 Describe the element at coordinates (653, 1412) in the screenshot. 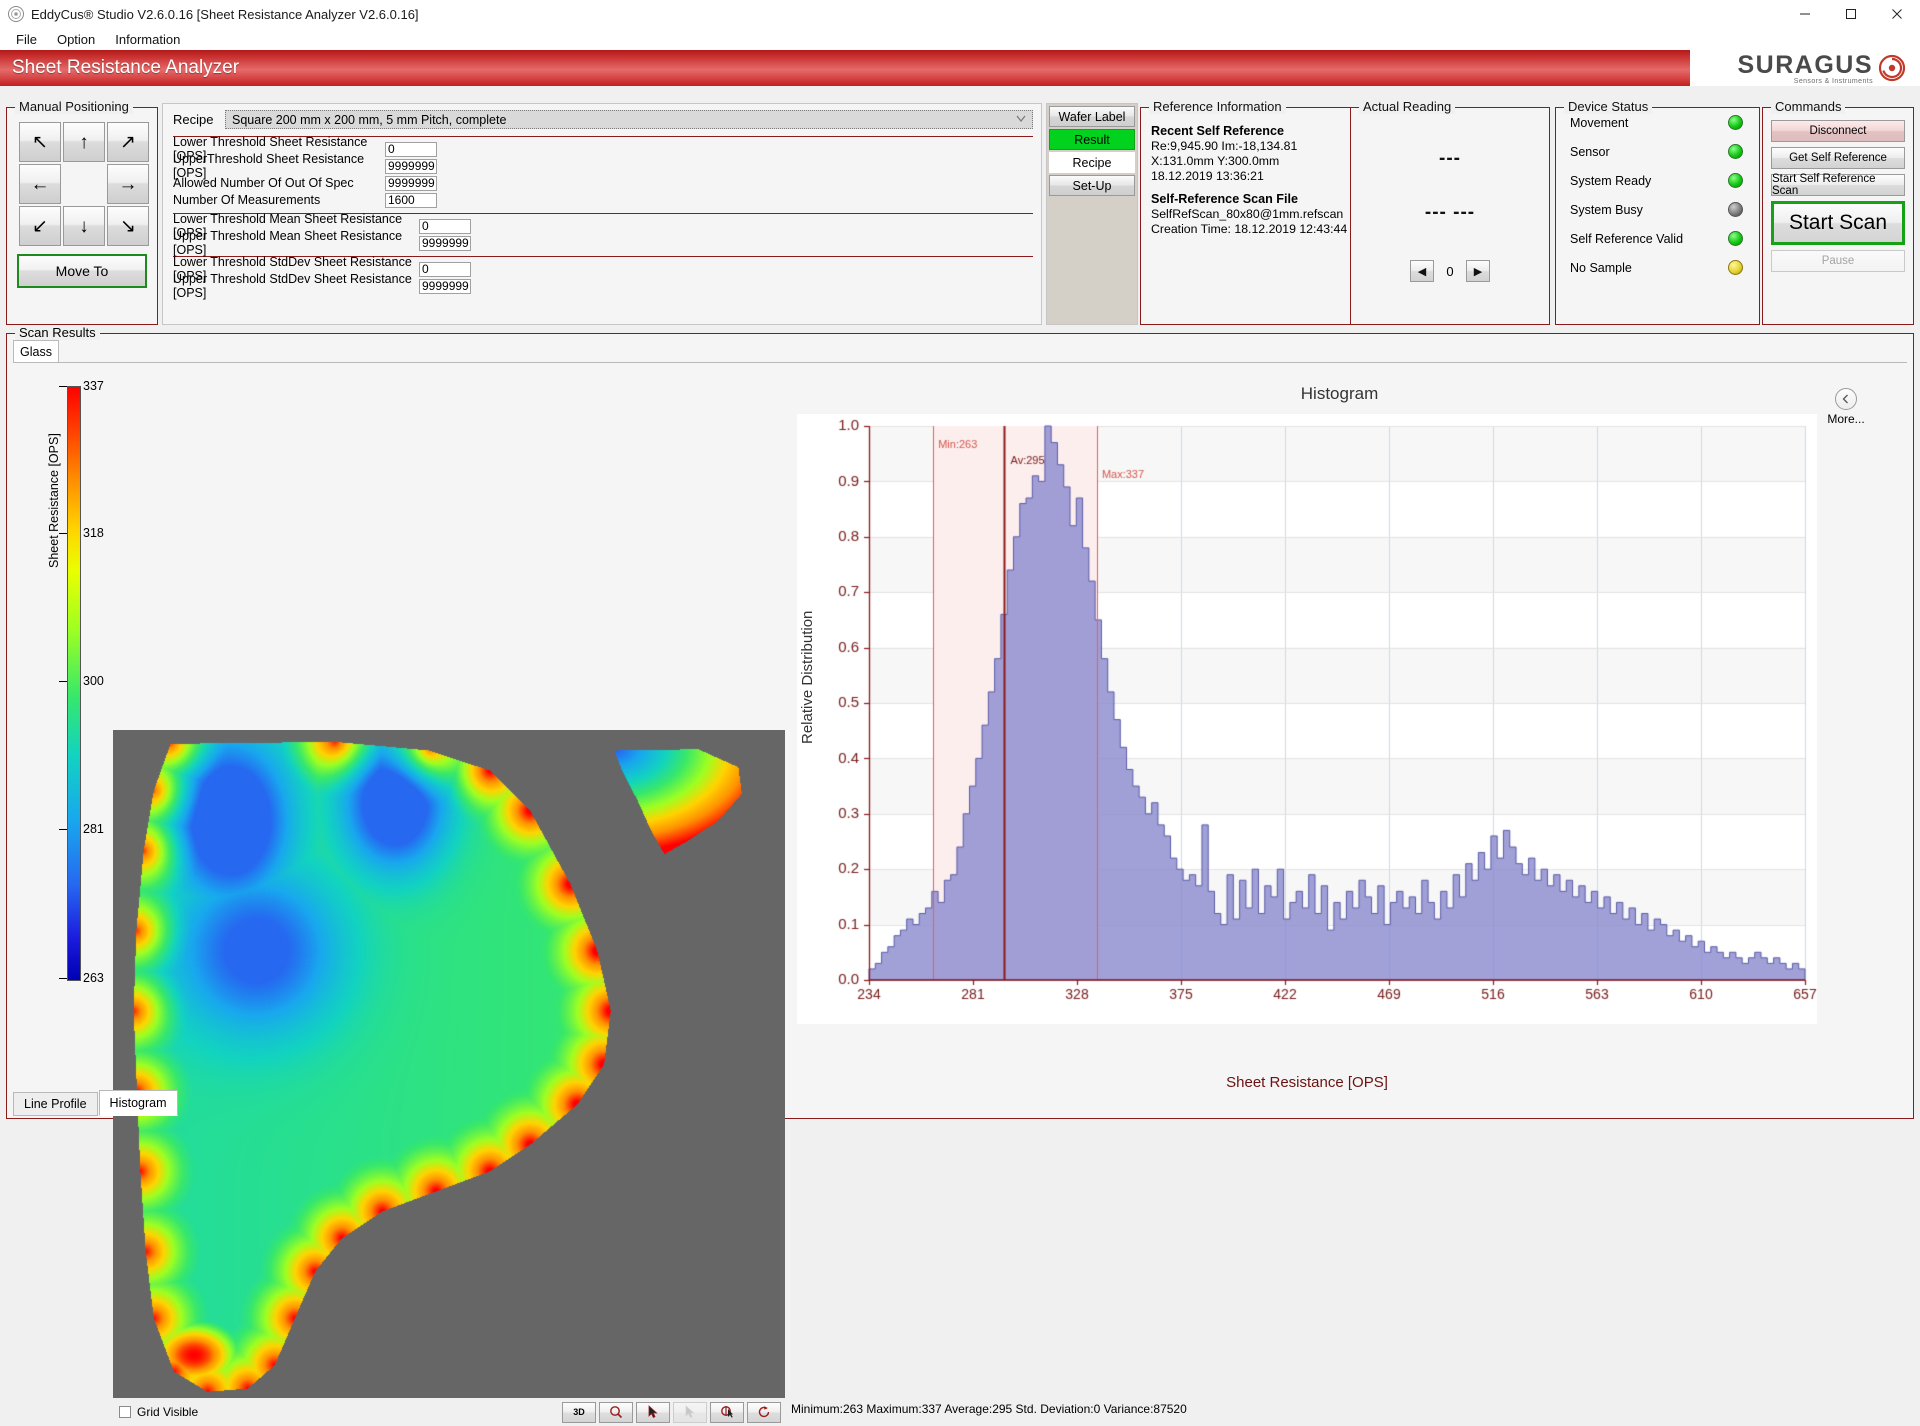

I see `pointer-icon` at that location.